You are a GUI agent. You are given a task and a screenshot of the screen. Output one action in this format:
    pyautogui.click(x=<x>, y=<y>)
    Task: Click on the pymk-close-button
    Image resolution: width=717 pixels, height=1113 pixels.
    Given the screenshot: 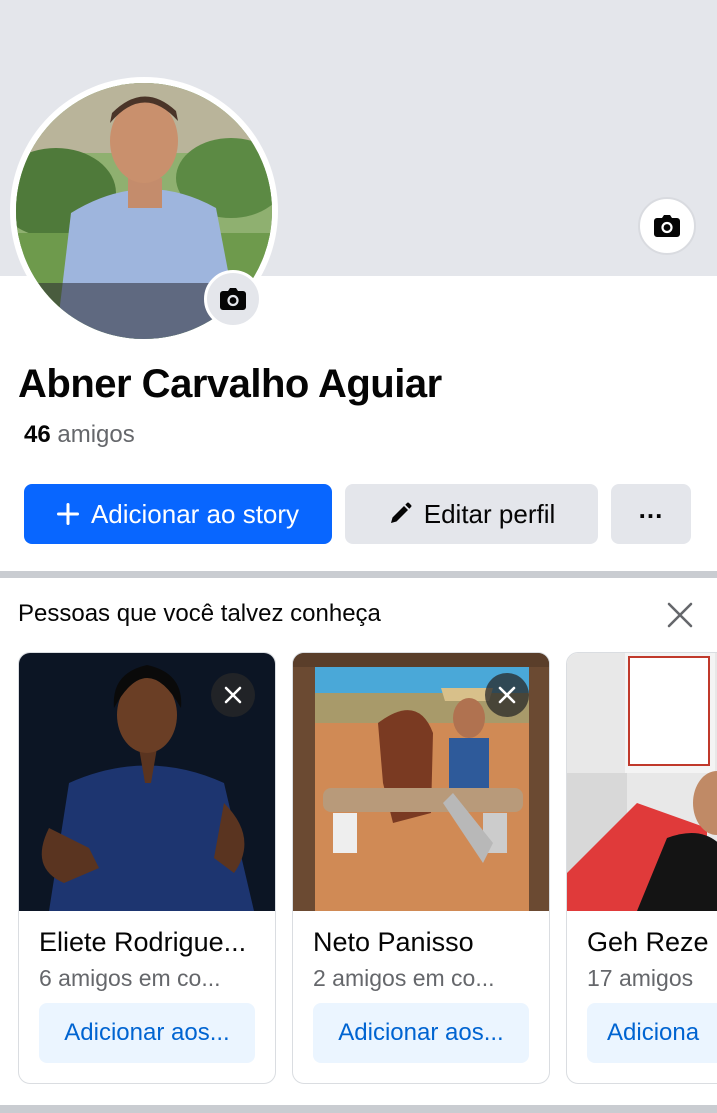 What is the action you would take?
    pyautogui.click(x=680, y=615)
    